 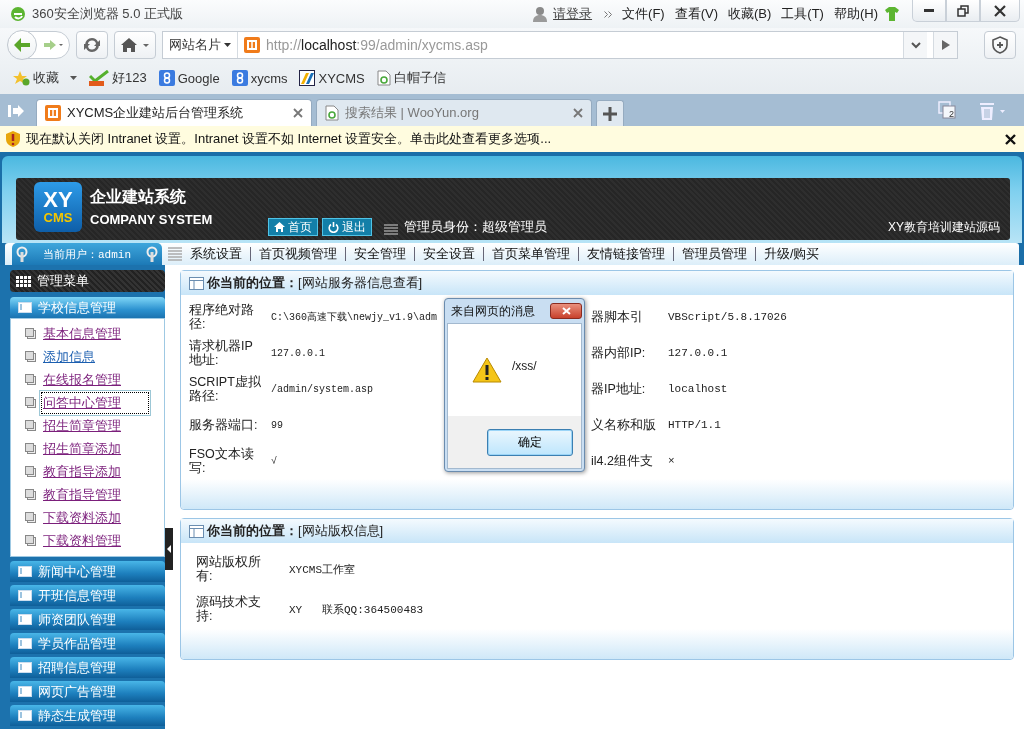 I want to click on shield-icon, so click(x=1000, y=45).